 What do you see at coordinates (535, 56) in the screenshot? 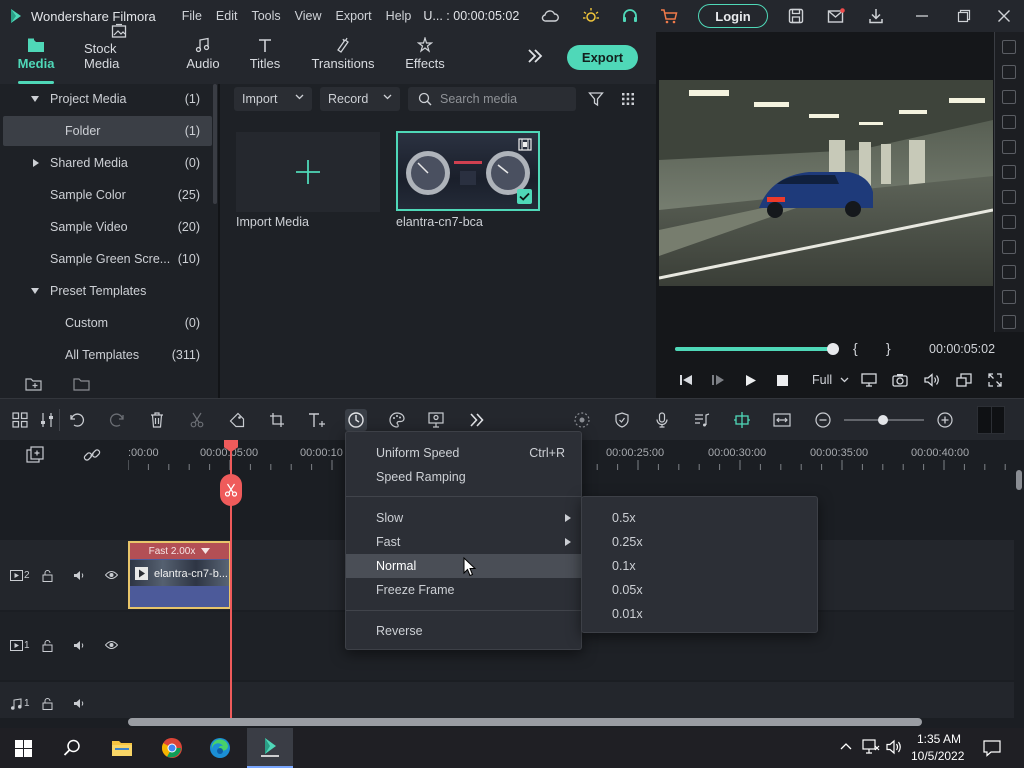
I see `more-tabs-icon` at bounding box center [535, 56].